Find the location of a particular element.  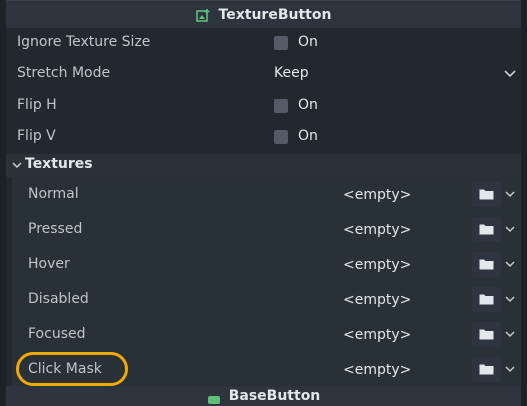

property-label: Flip H is located at coordinates (37, 105).